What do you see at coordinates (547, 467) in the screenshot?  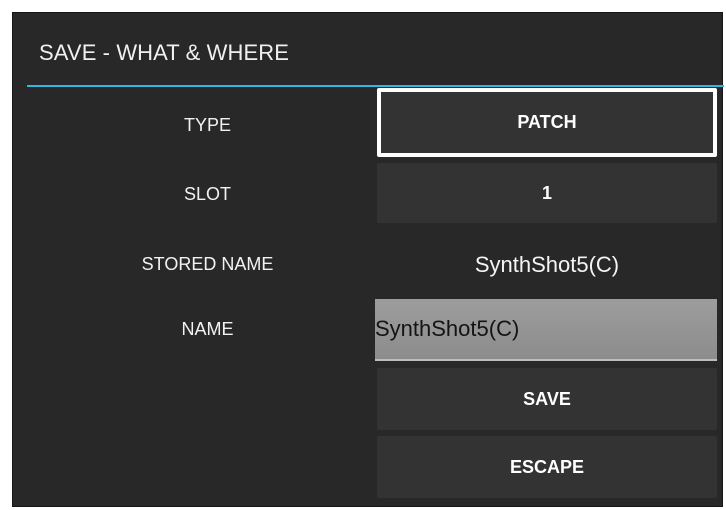 I see `escape-button: ESCAPE` at bounding box center [547, 467].